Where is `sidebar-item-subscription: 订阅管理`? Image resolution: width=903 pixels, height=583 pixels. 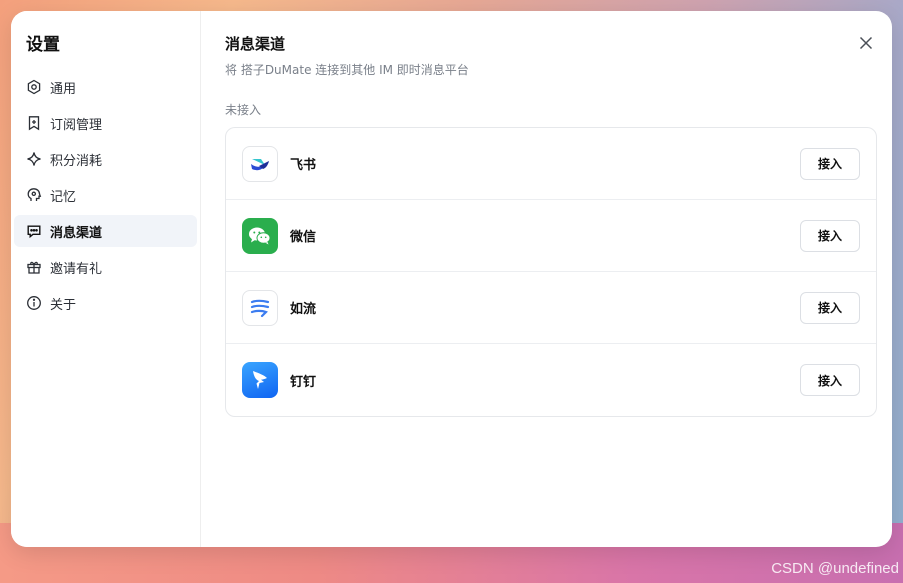 sidebar-item-subscription: 订阅管理 is located at coordinates (105, 123).